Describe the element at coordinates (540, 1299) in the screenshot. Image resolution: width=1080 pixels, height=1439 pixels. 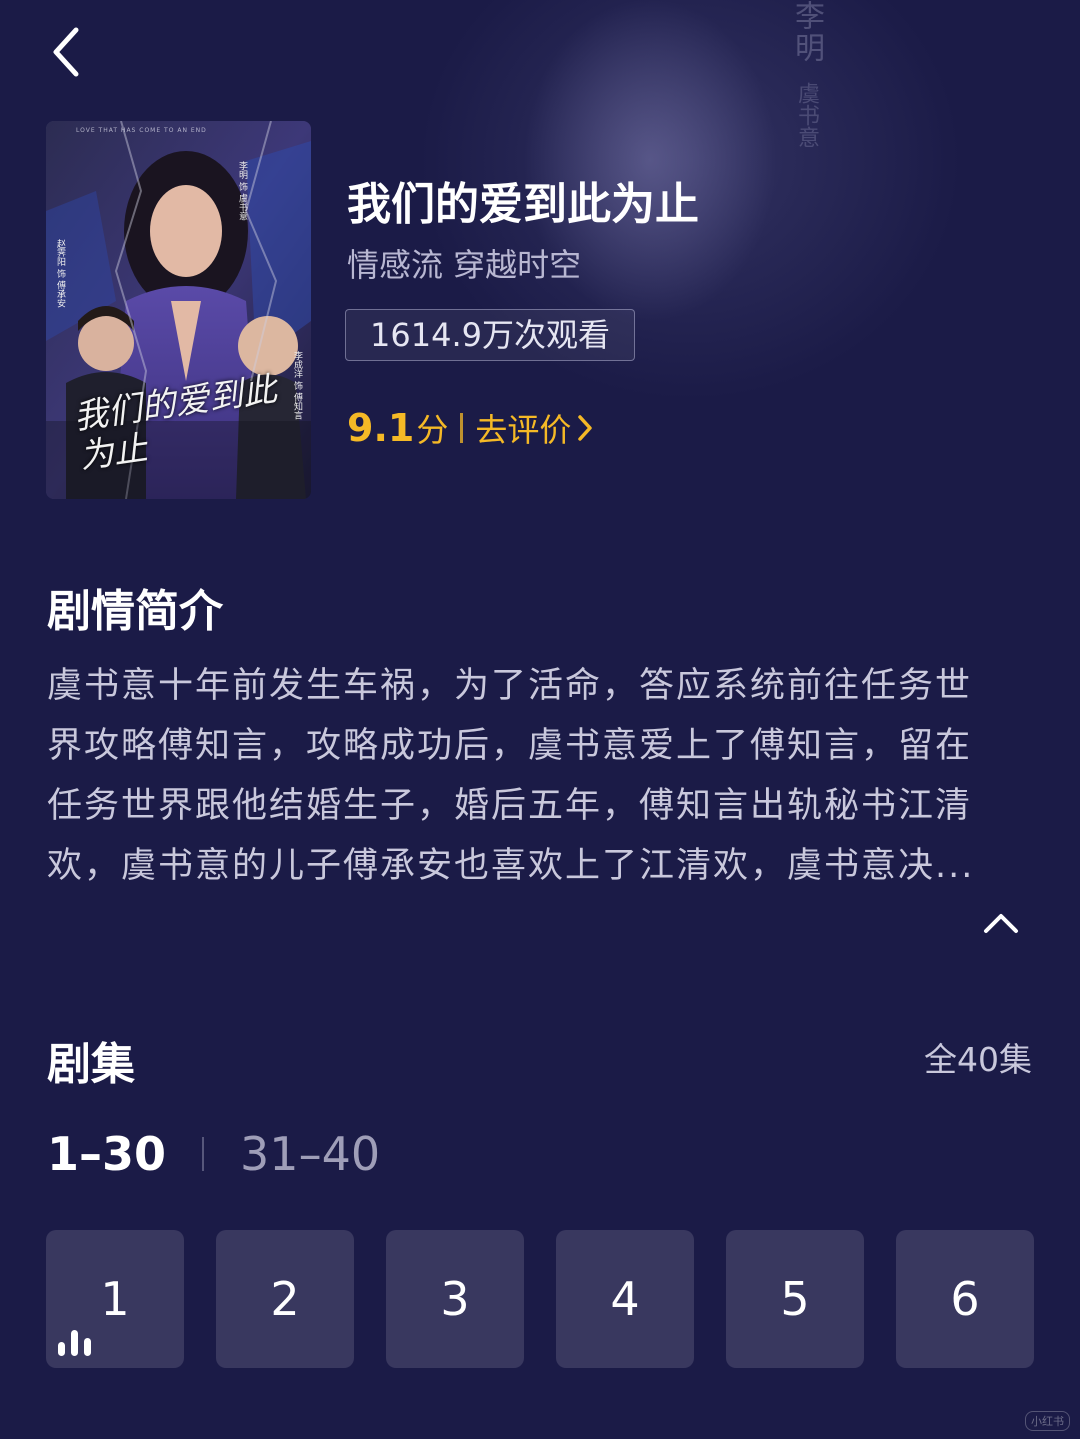
I see `episode-grid: 1 2 3 4 5 6` at that location.